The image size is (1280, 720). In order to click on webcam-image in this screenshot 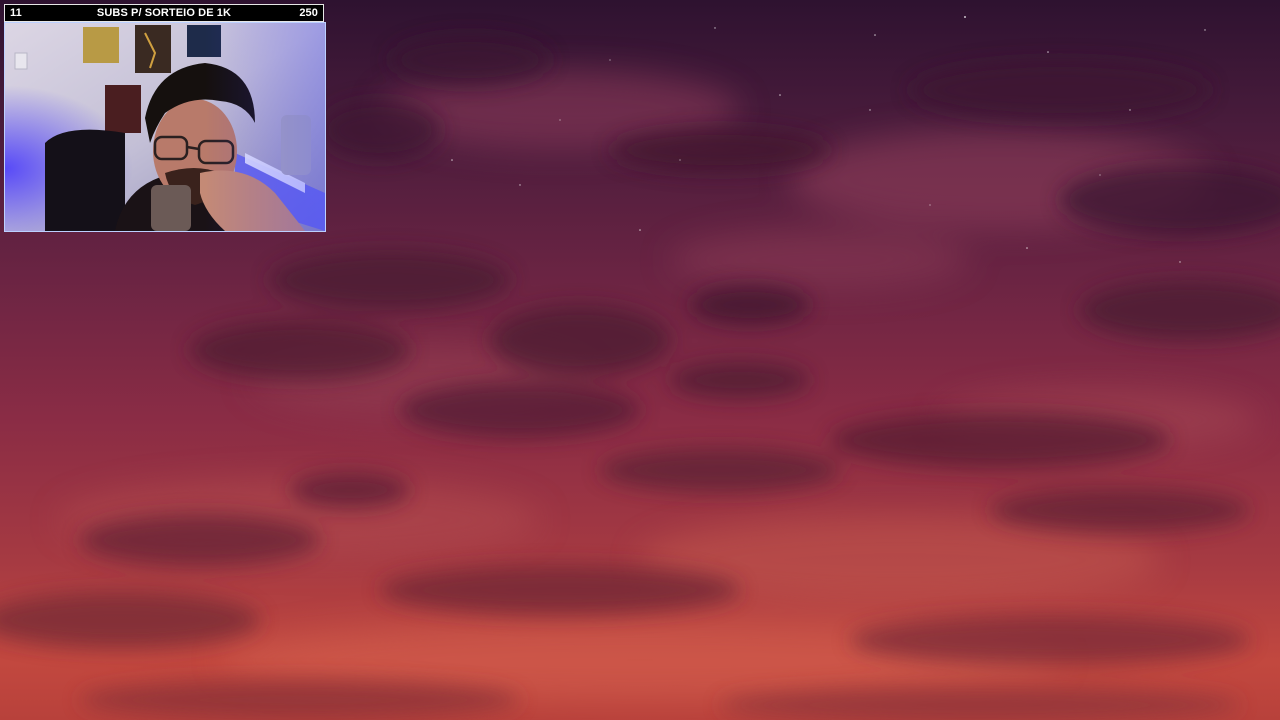, I will do `click(165, 127)`.